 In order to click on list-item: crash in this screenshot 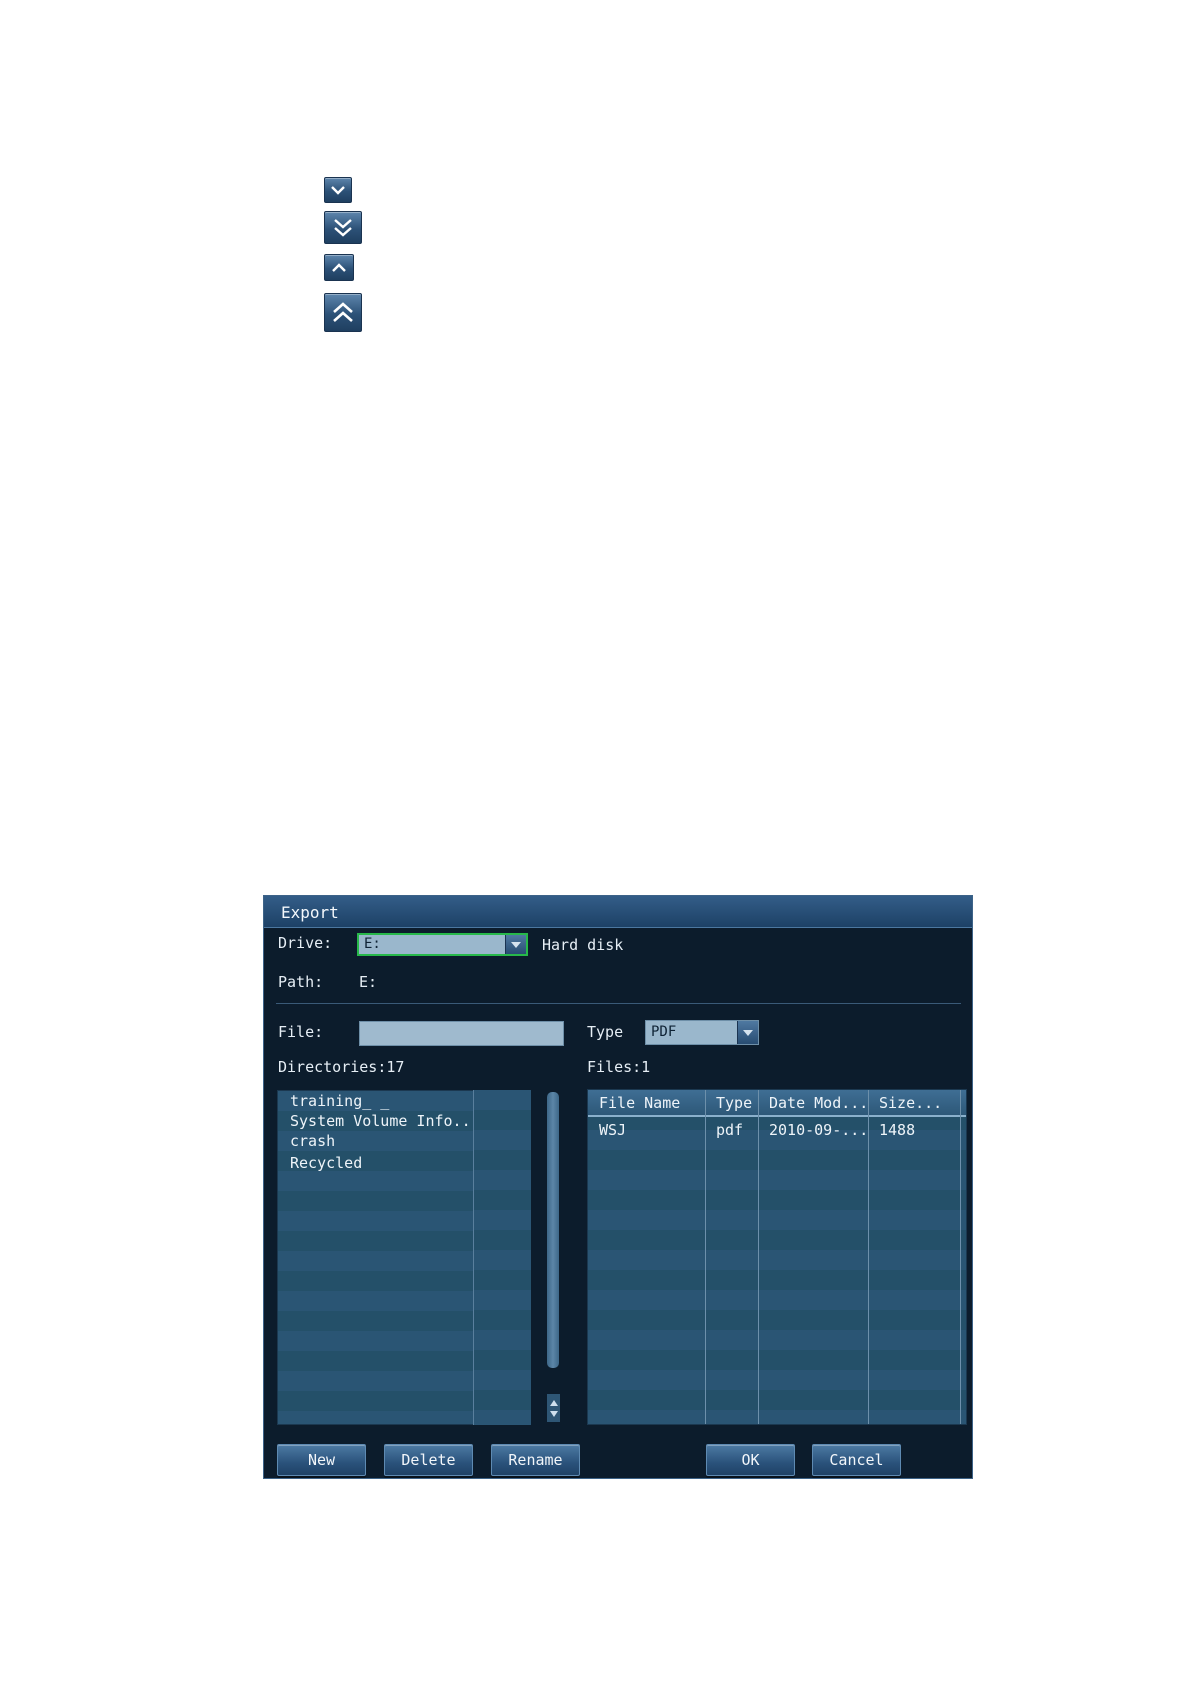, I will do `click(312, 1141)`.